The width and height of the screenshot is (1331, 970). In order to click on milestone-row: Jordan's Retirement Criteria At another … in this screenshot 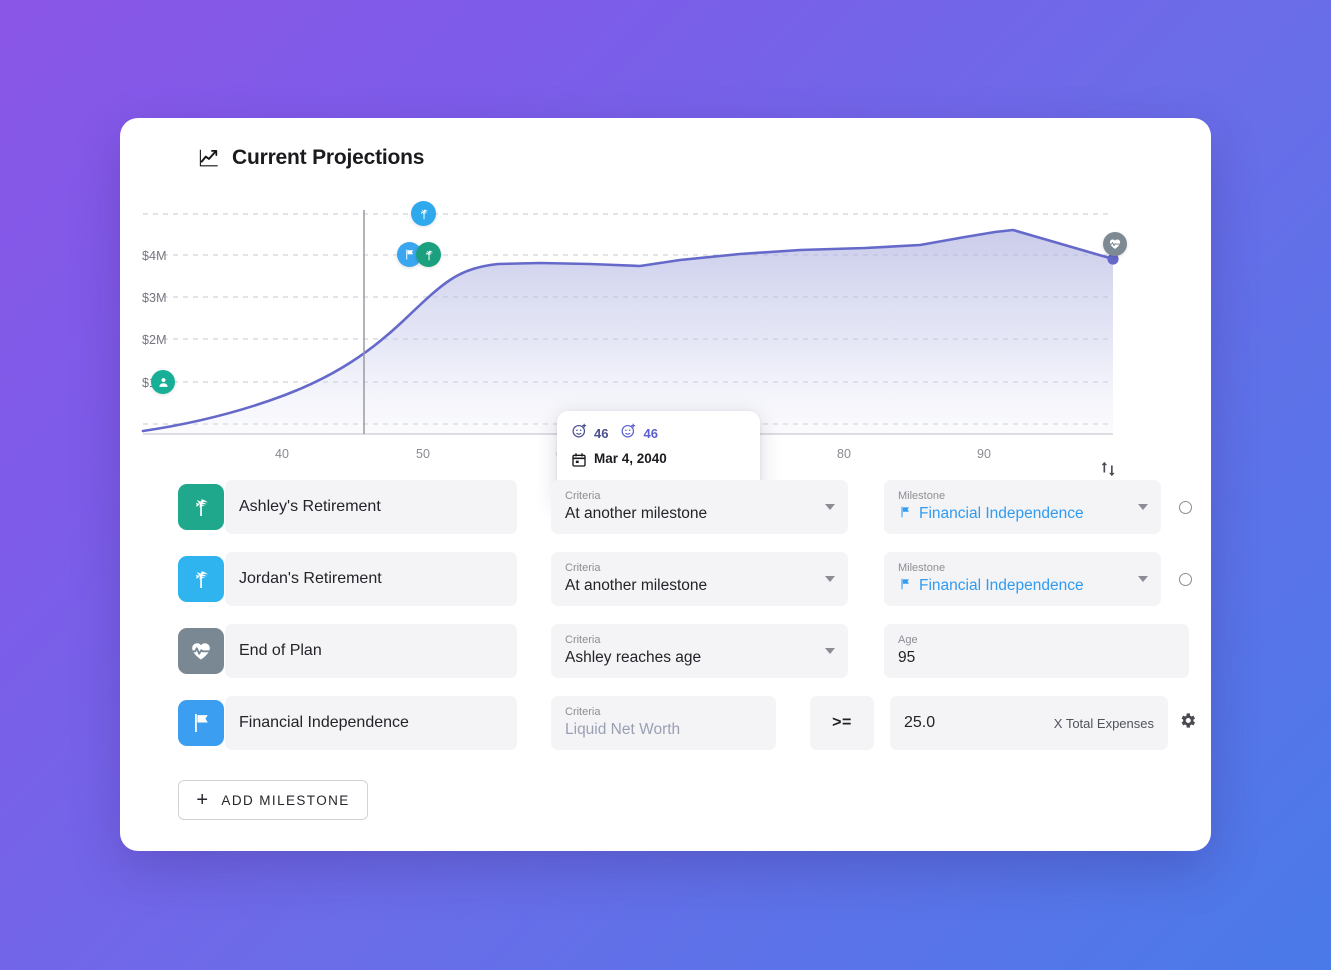, I will do `click(685, 579)`.